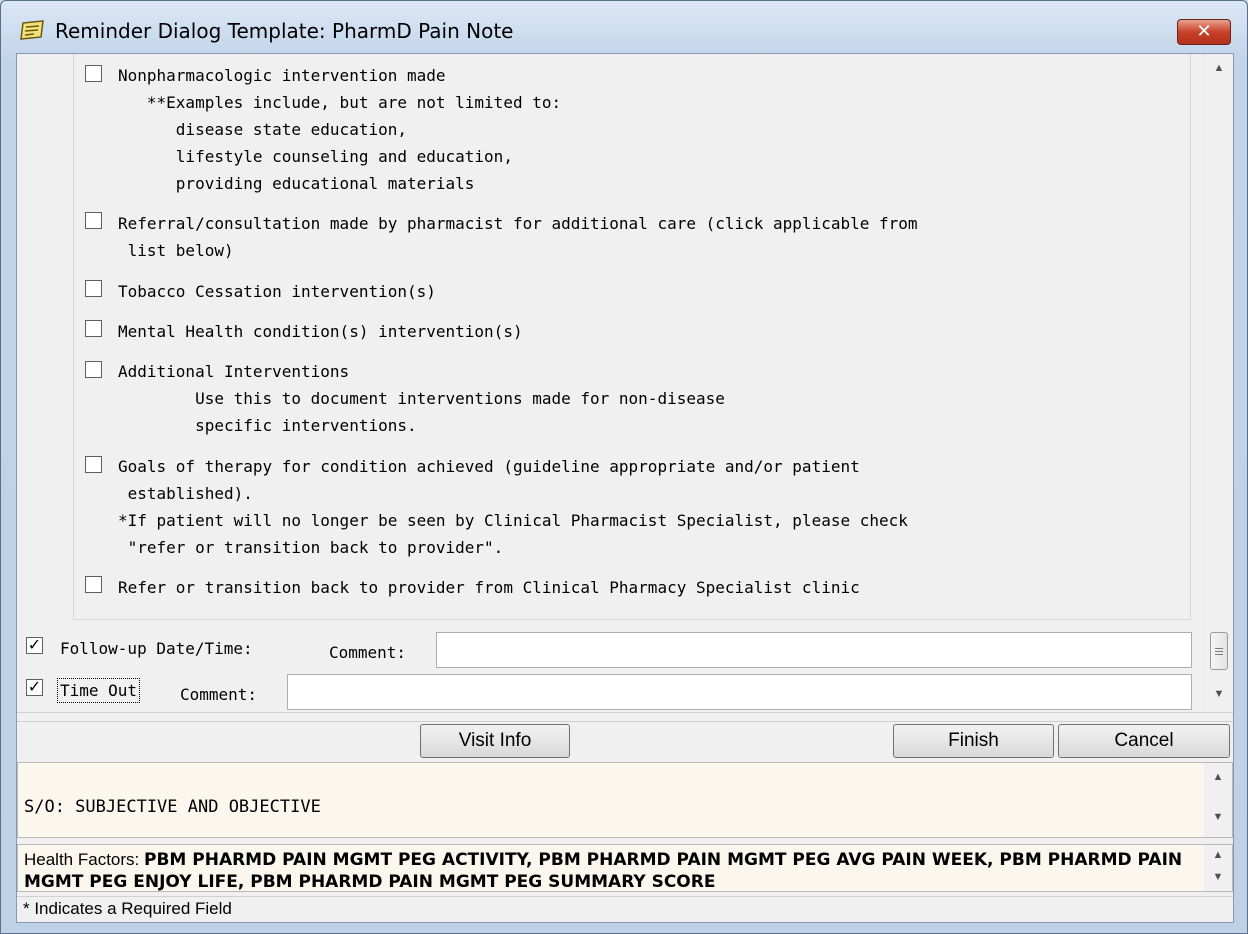 Image resolution: width=1248 pixels, height=934 pixels. What do you see at coordinates (368, 652) in the screenshot?
I see `followup-comment-label: Comment:` at bounding box center [368, 652].